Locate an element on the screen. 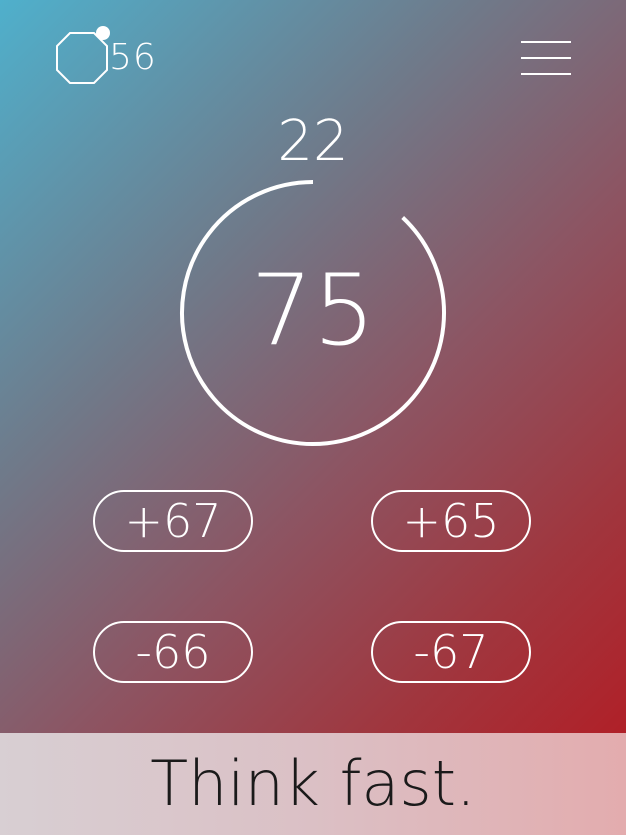 This screenshot has height=835, width=626. tagline: Think fast. is located at coordinates (313, 783).